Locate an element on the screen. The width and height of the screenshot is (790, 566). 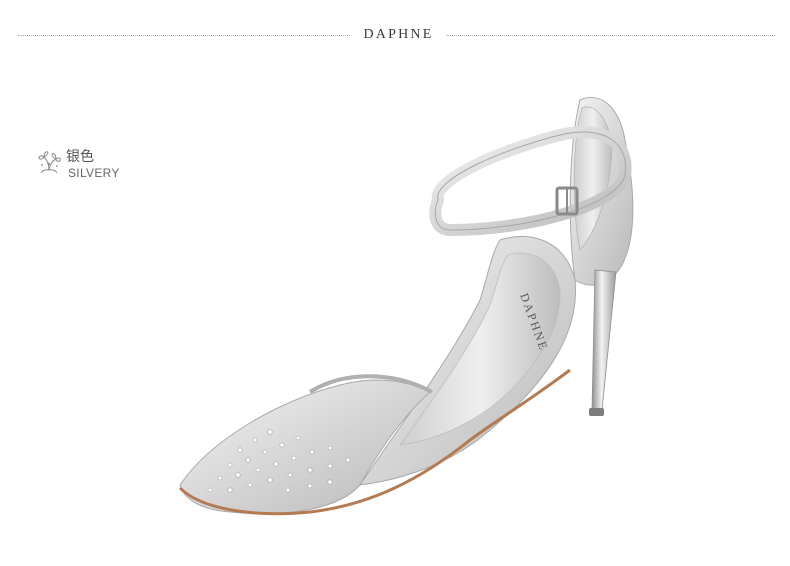
heel-tip is located at coordinates (596, 412).